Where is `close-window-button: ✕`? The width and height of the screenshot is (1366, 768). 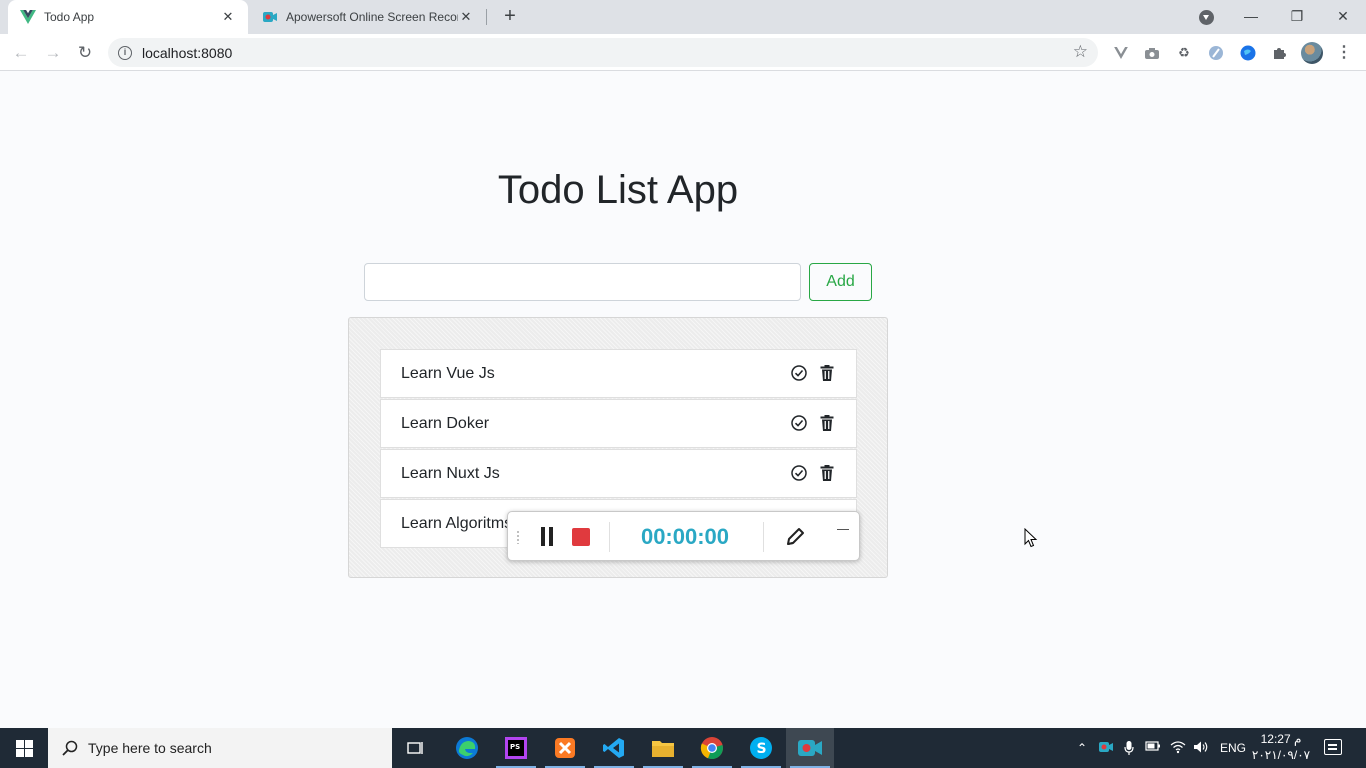
close-window-button: ✕ is located at coordinates (1343, 17).